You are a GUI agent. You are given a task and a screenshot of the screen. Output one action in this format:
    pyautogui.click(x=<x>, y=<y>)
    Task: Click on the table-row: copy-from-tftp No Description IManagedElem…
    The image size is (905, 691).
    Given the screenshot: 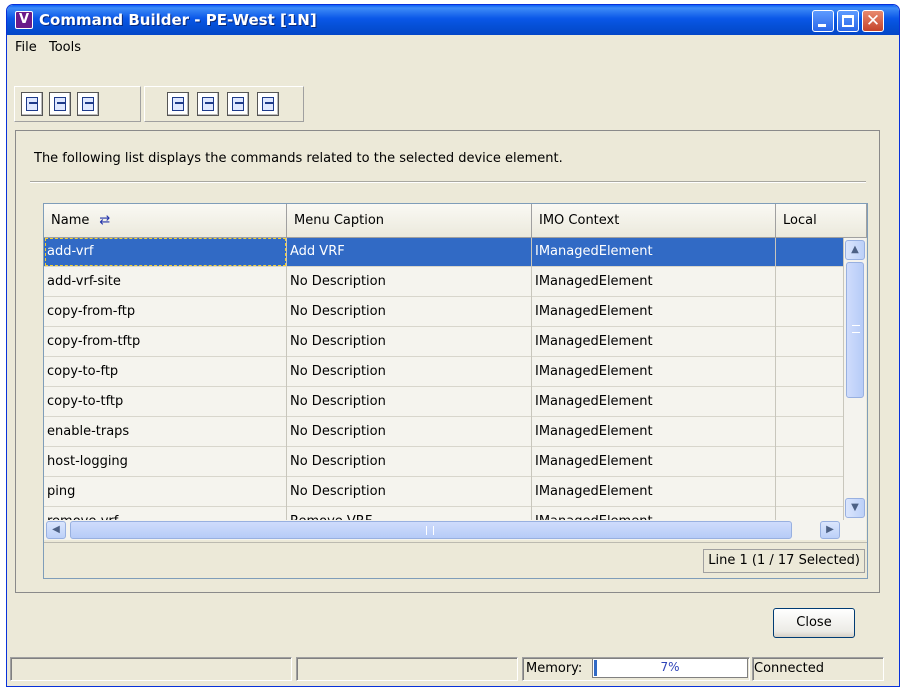 What is the action you would take?
    pyautogui.click(x=444, y=342)
    